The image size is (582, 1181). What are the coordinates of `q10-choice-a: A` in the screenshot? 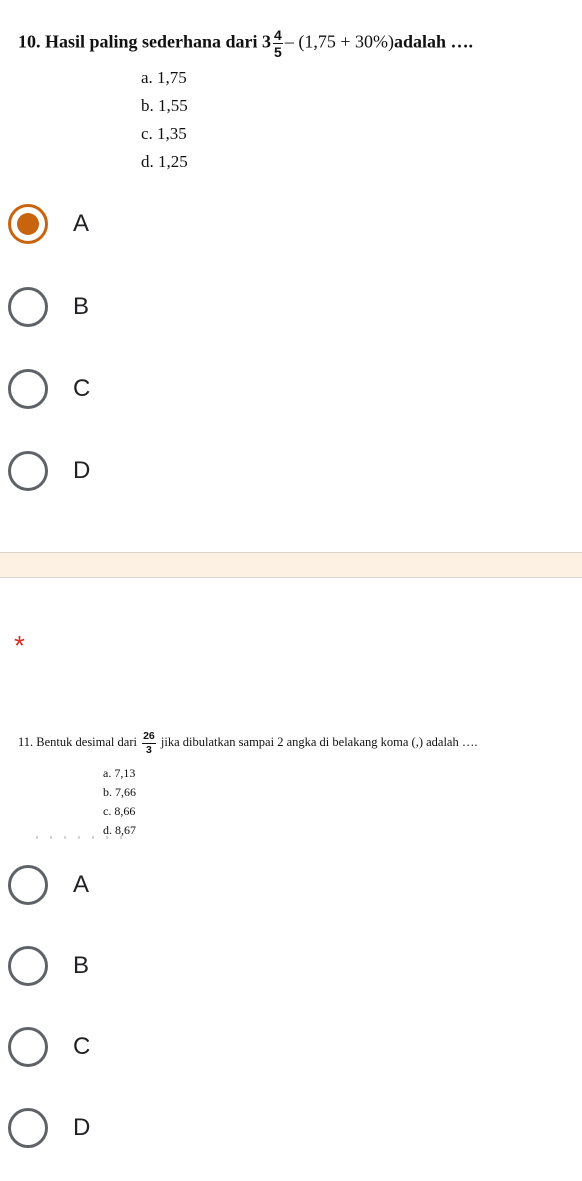 It's located at (48, 224).